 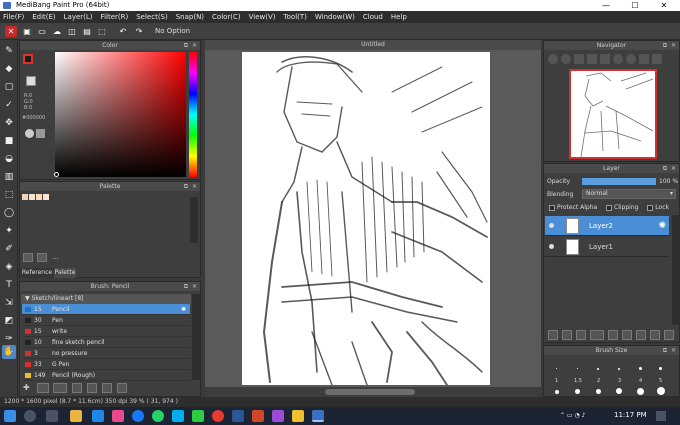 What do you see at coordinates (618, 59) in the screenshot?
I see `rotate-left-icon` at bounding box center [618, 59].